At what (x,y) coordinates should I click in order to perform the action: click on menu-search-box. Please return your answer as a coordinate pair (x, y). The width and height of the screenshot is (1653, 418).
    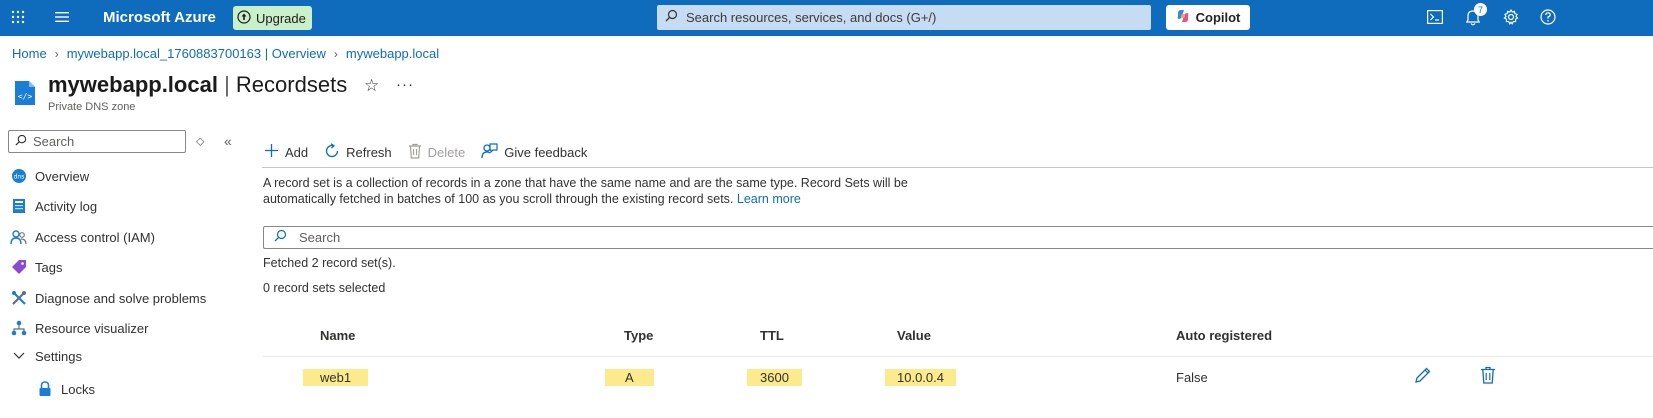
    Looking at the image, I should click on (97, 141).